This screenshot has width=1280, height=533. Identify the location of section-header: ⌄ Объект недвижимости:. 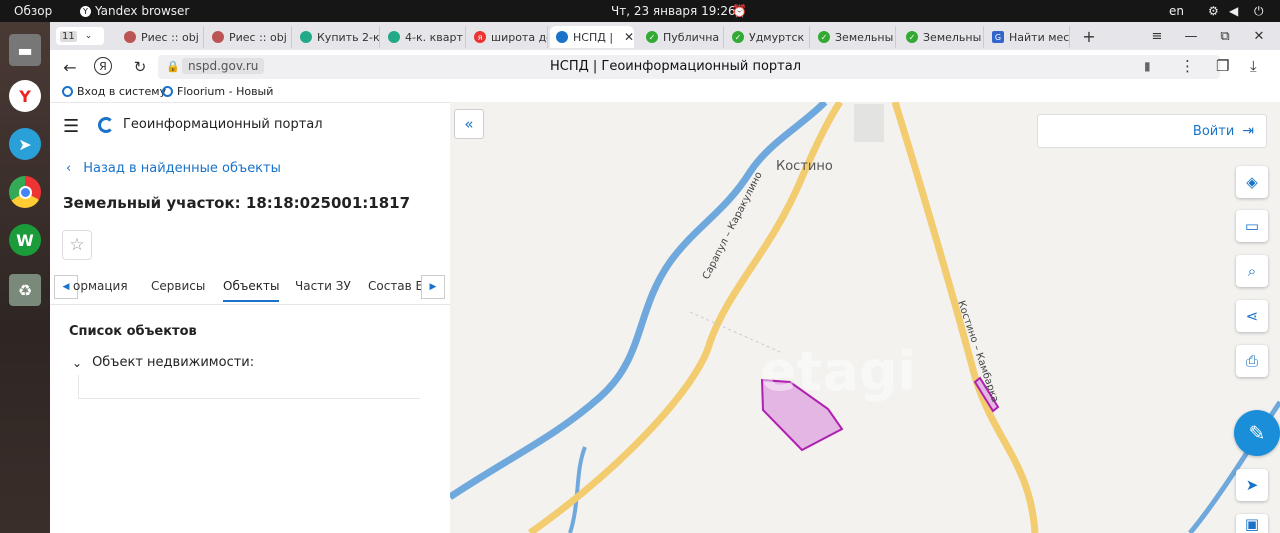
(163, 362).